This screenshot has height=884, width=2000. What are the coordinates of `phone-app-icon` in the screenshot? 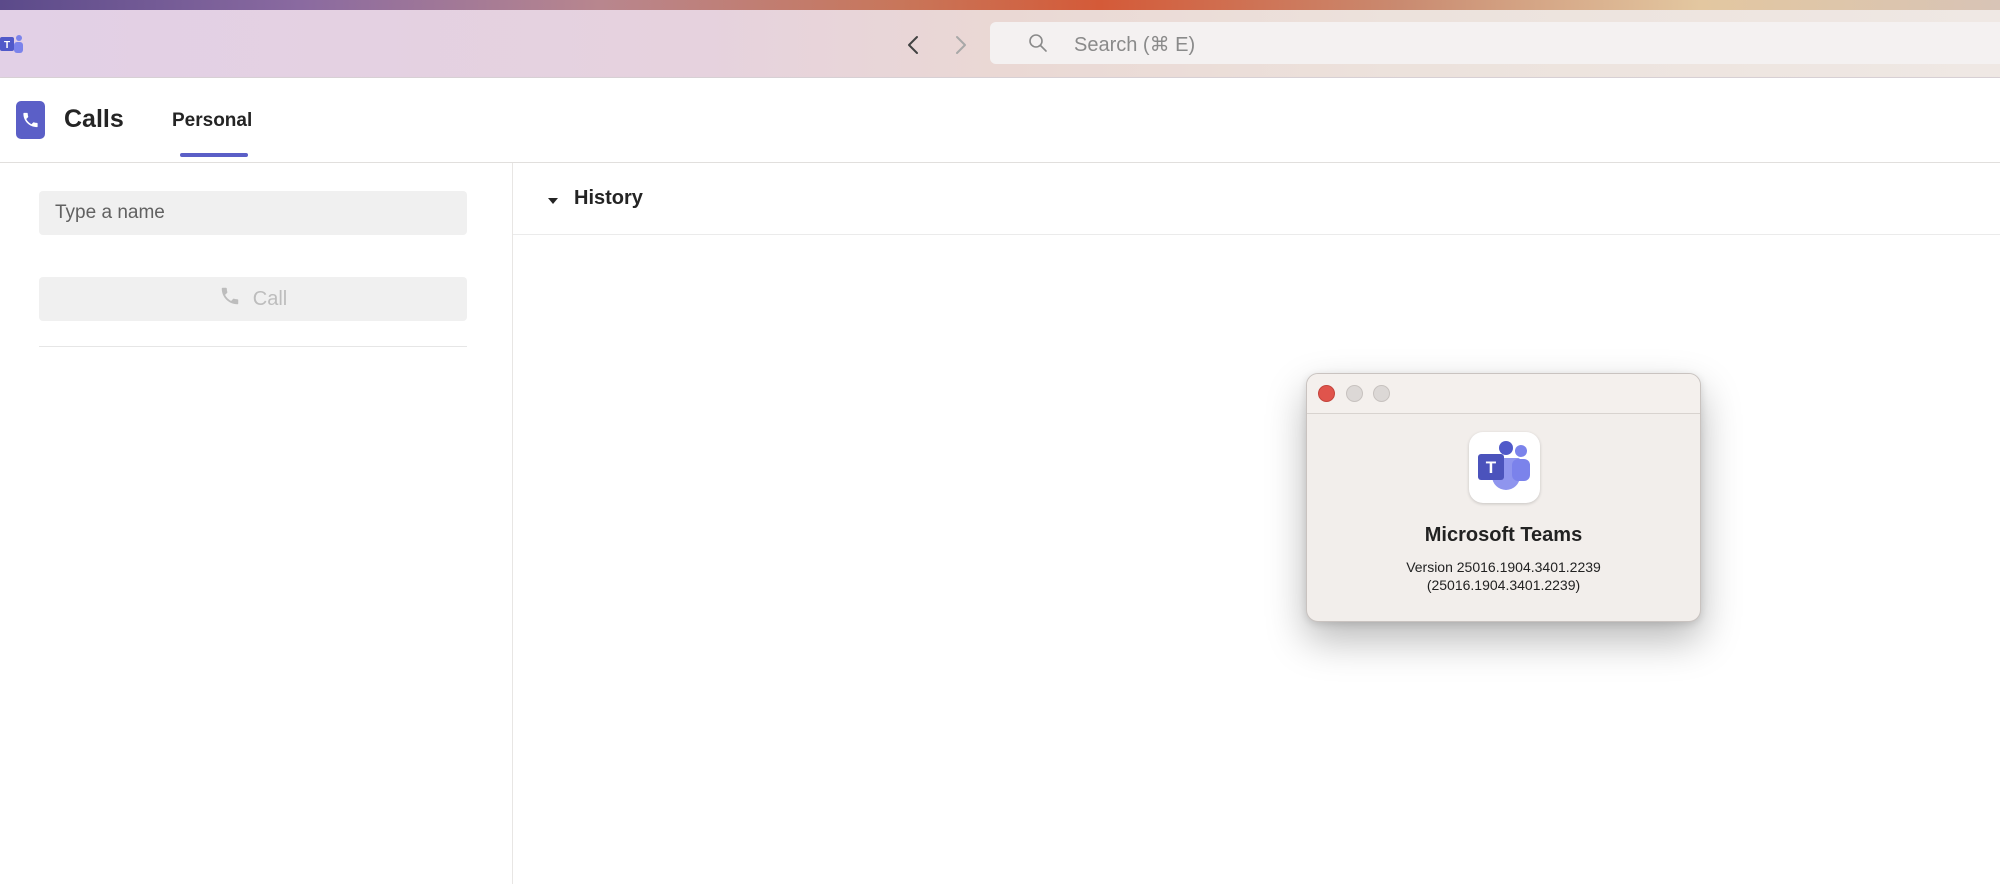 It's located at (30, 120).